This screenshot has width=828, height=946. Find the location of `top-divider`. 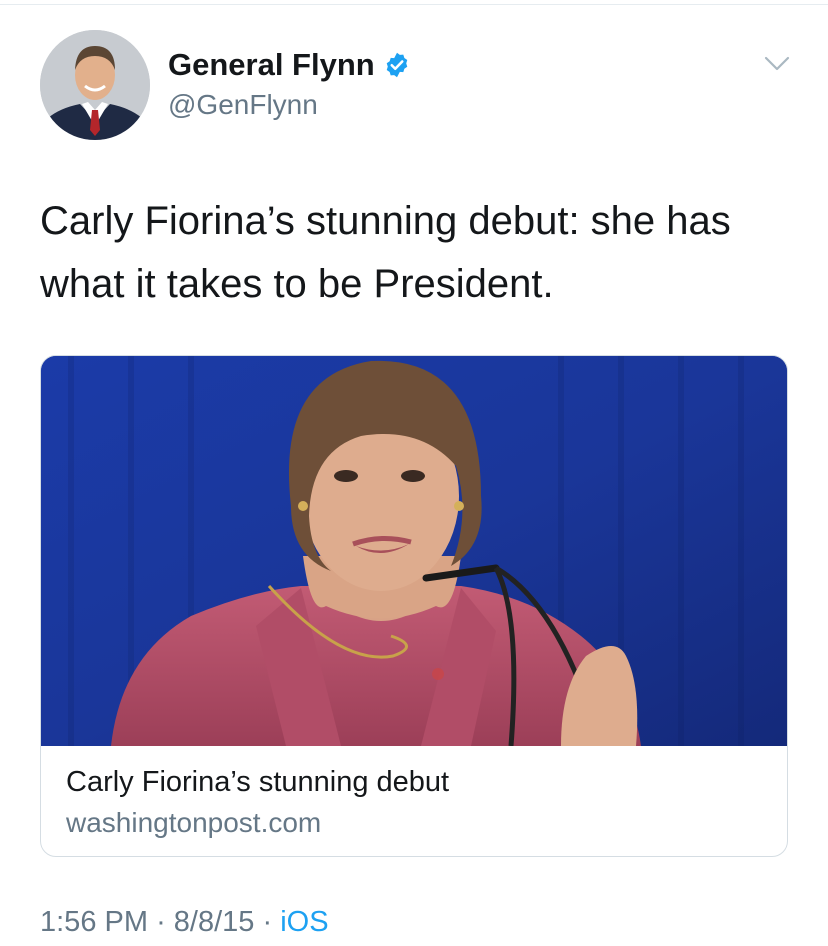

top-divider is located at coordinates (414, 4).